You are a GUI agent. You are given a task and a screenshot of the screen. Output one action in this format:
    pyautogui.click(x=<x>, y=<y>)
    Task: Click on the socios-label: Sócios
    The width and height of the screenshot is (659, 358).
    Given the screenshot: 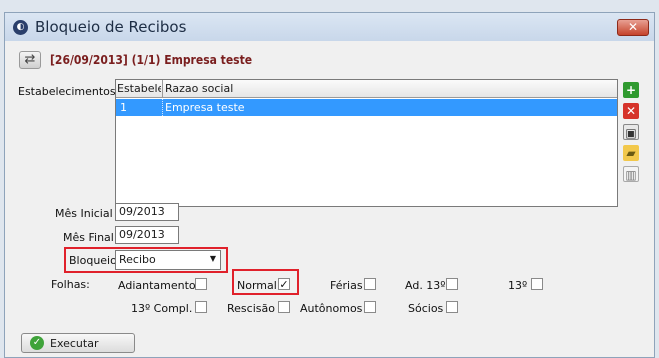 What is the action you would take?
    pyautogui.click(x=426, y=308)
    